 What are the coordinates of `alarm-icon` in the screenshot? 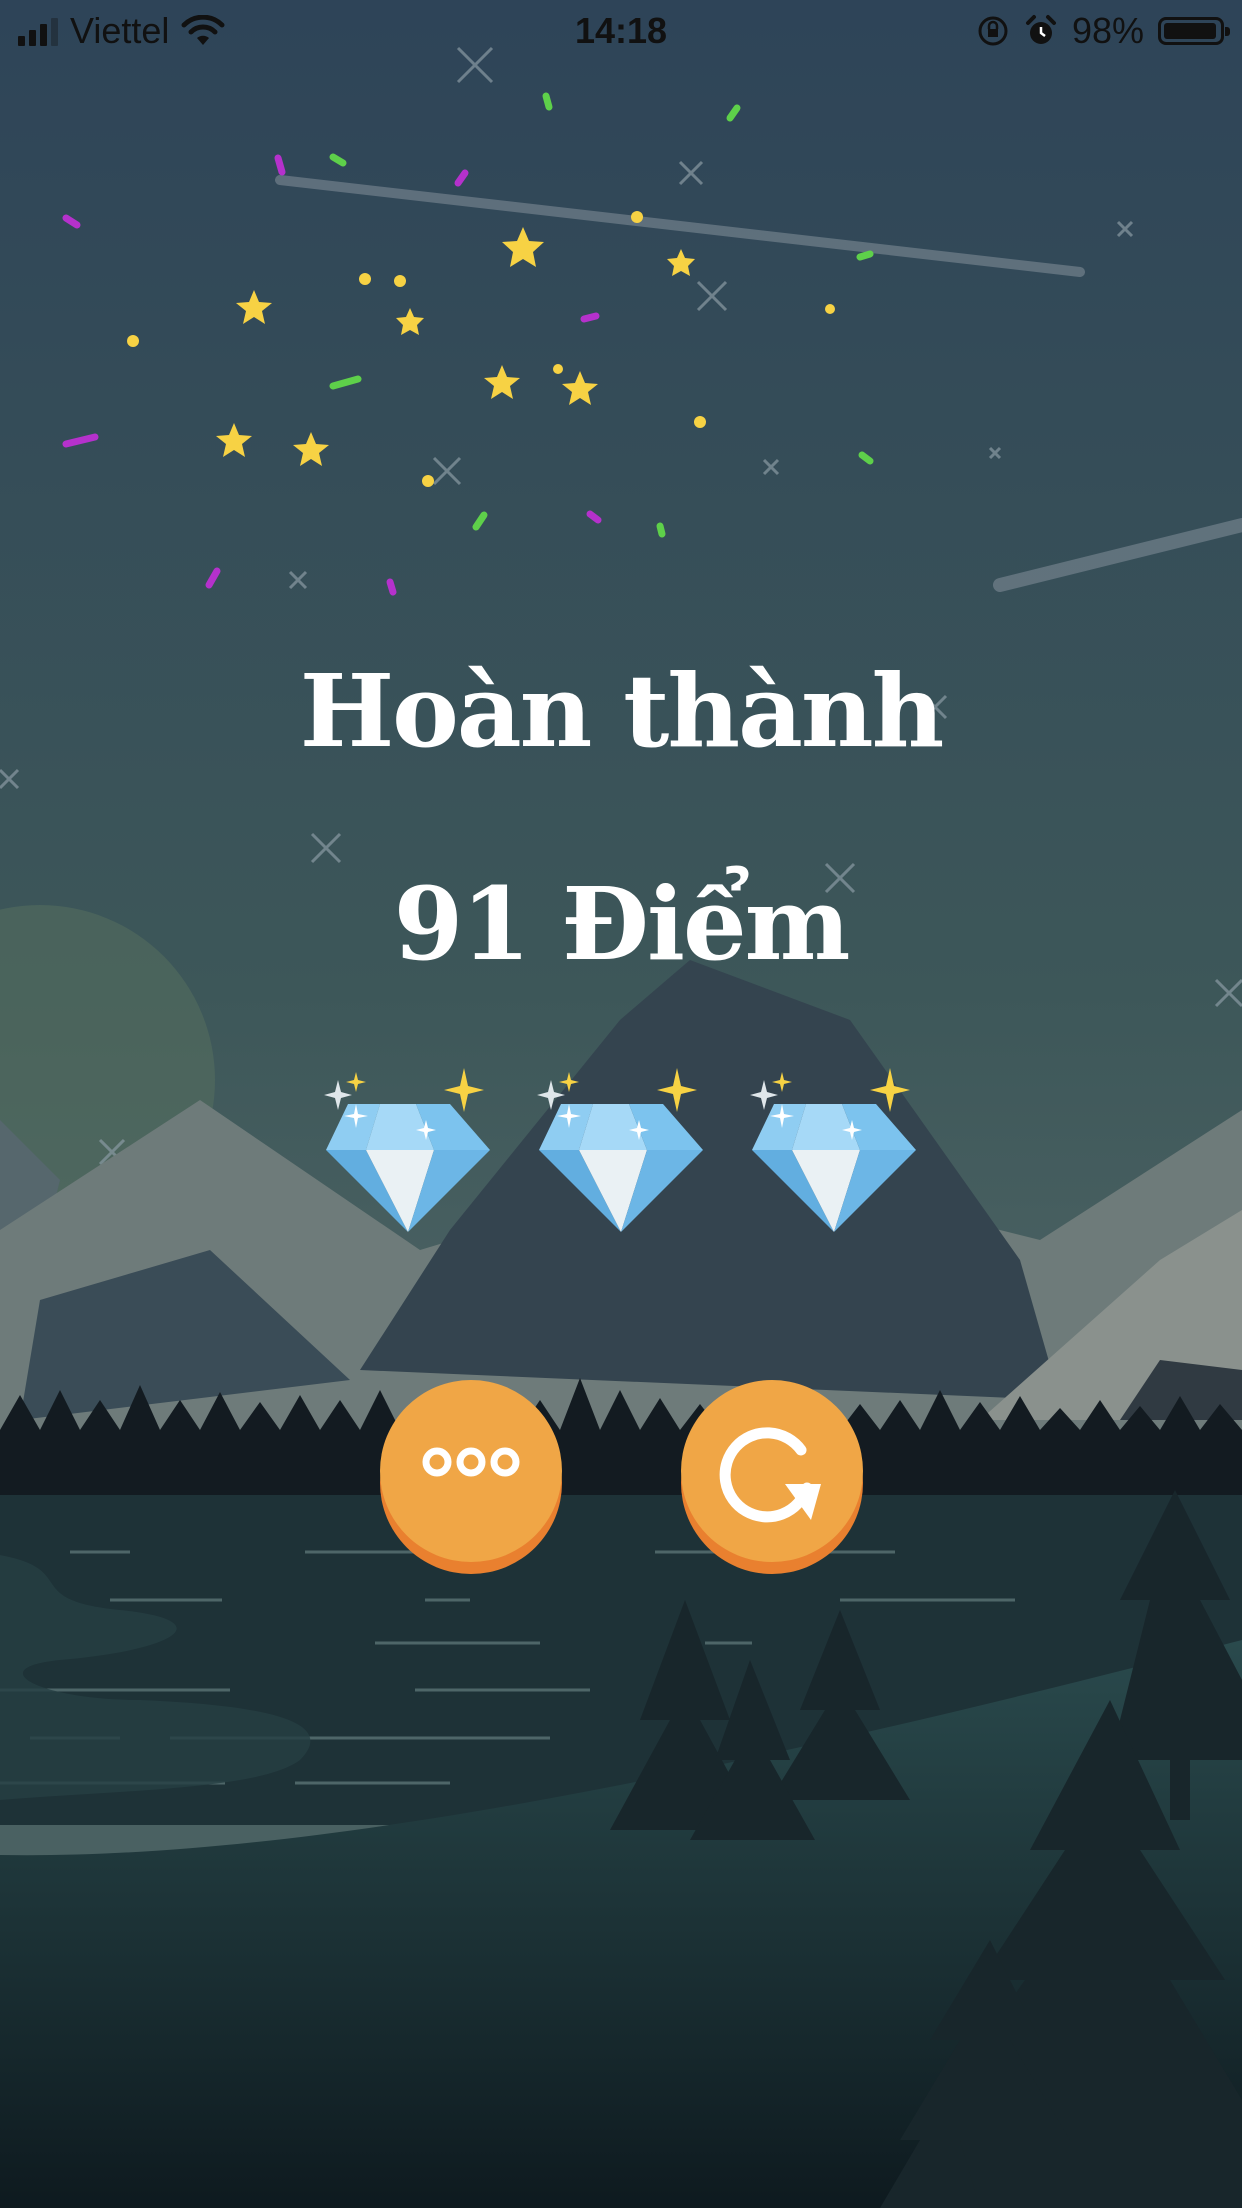 It's located at (1040, 29).